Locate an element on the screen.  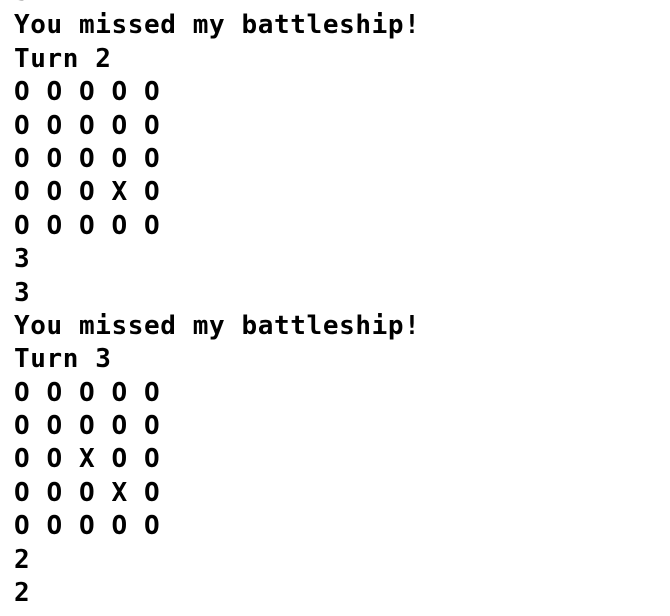
console-line-grid1-row3: O O O O O is located at coordinates (87, 158).